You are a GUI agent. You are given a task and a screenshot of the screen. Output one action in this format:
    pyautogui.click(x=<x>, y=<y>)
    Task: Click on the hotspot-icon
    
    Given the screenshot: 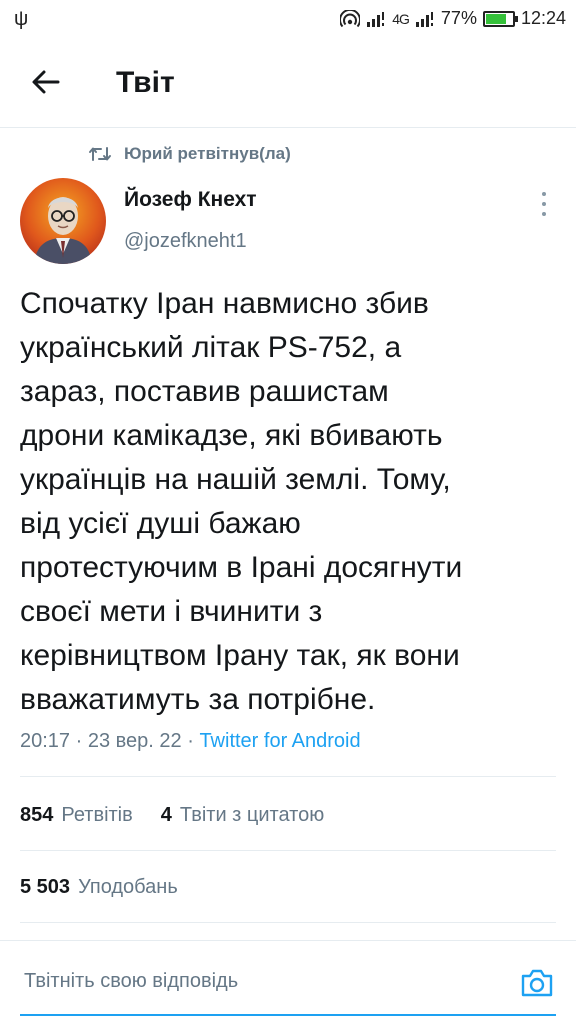 What is the action you would take?
    pyautogui.click(x=350, y=18)
    